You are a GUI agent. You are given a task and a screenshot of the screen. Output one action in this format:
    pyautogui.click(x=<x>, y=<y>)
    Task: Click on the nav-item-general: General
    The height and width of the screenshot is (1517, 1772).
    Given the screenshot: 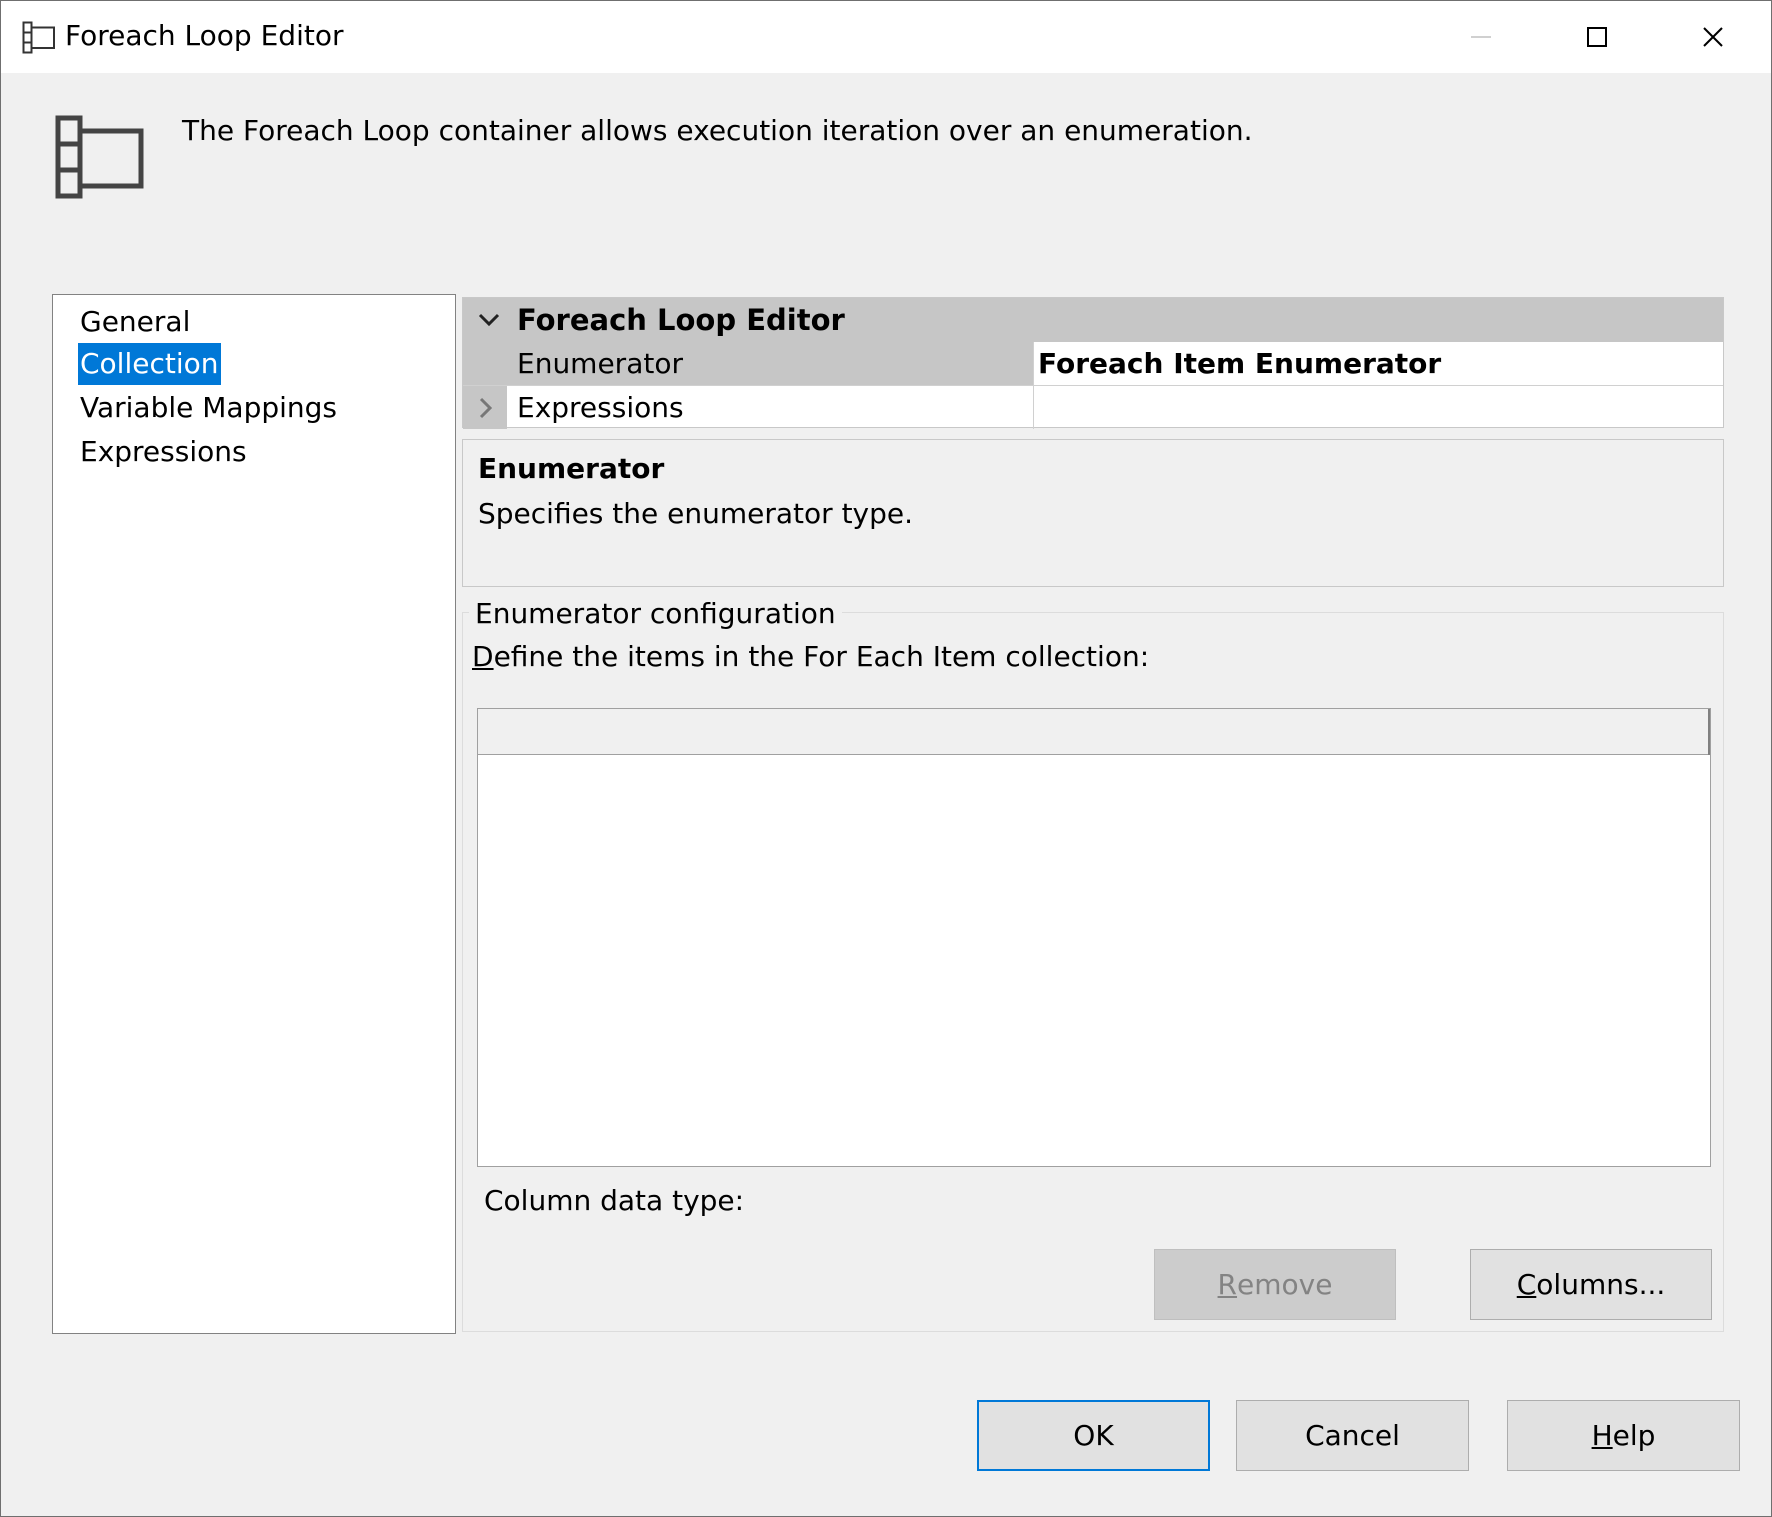 What is the action you would take?
    pyautogui.click(x=135, y=322)
    